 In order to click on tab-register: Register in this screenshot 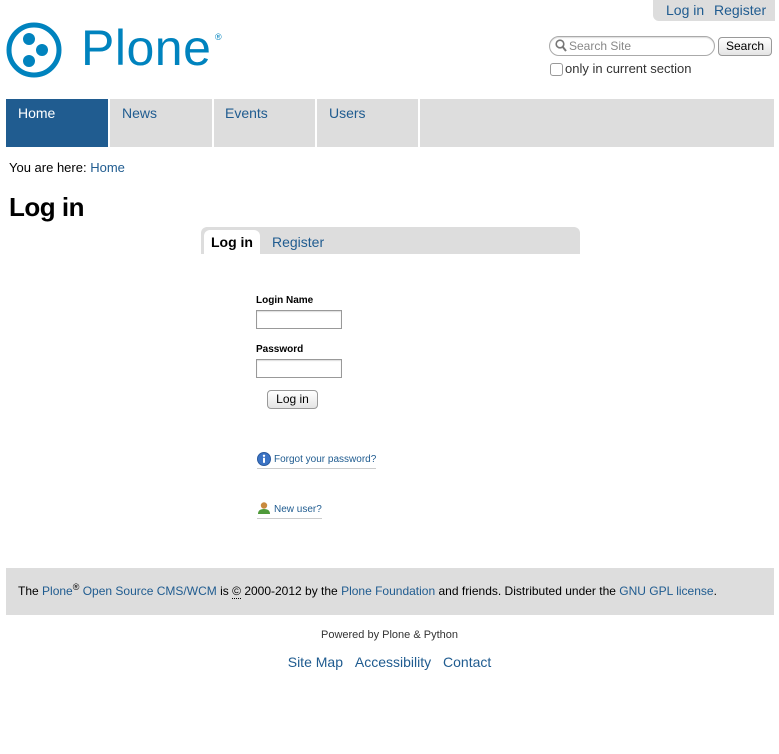, I will do `click(298, 242)`.